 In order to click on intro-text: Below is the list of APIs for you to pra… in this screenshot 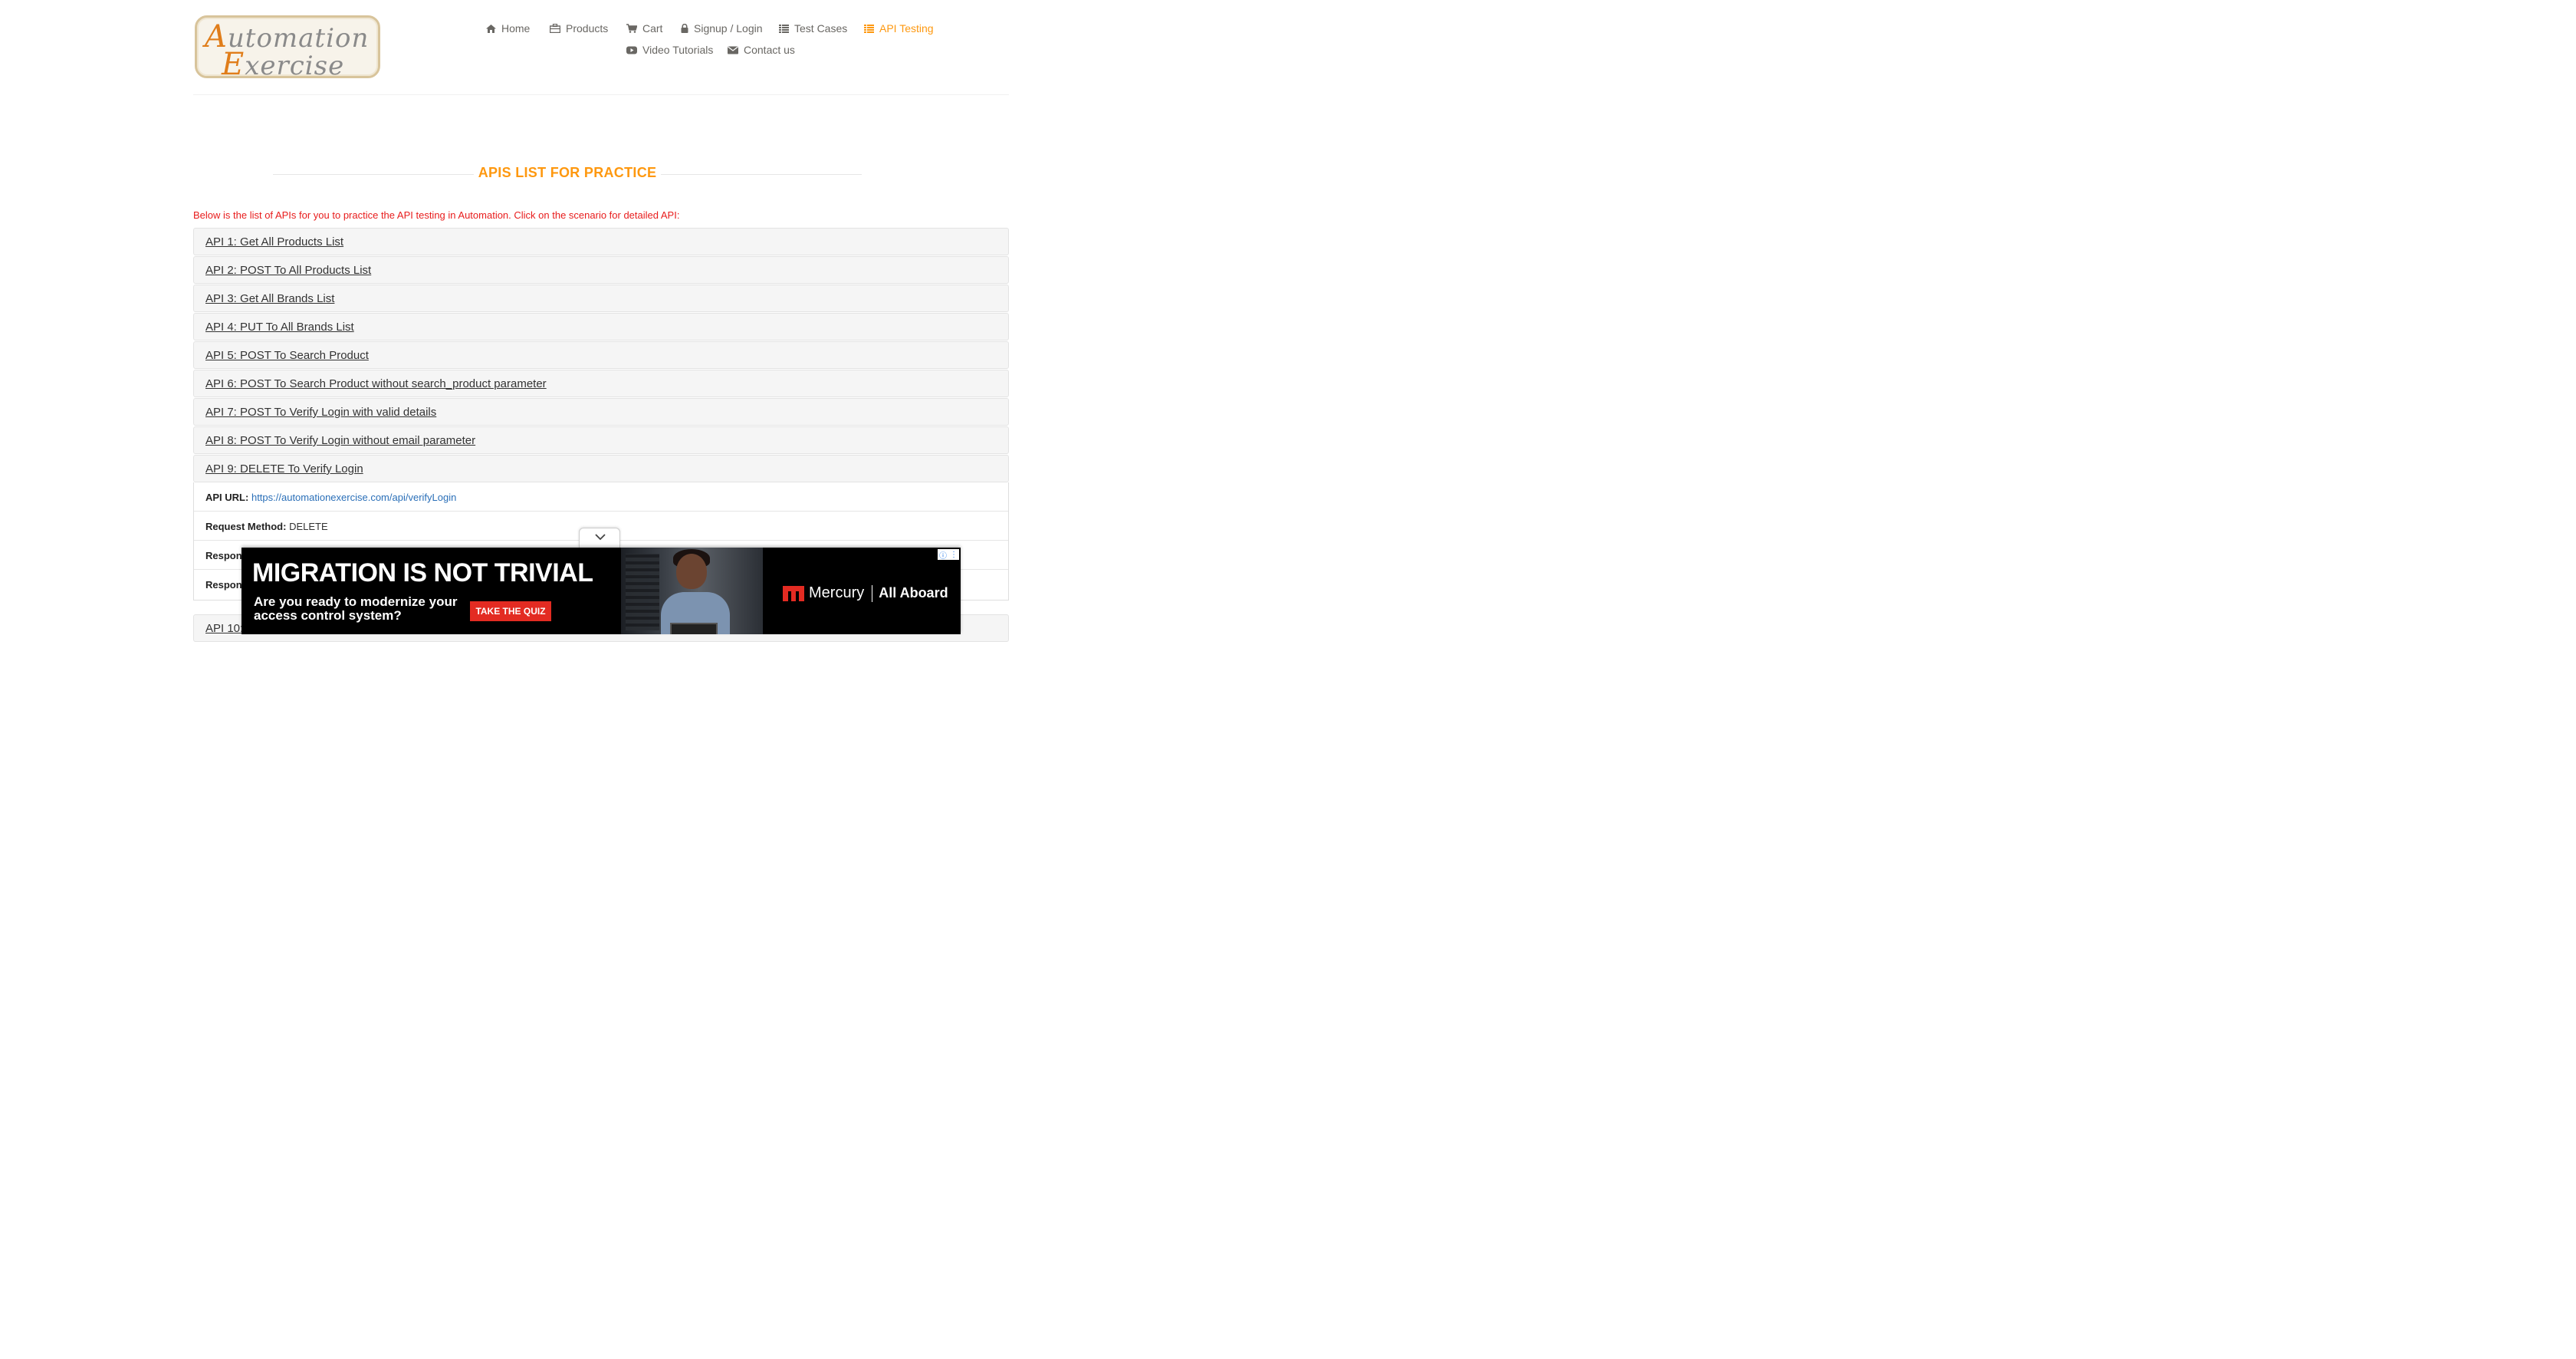, I will do `click(436, 215)`.